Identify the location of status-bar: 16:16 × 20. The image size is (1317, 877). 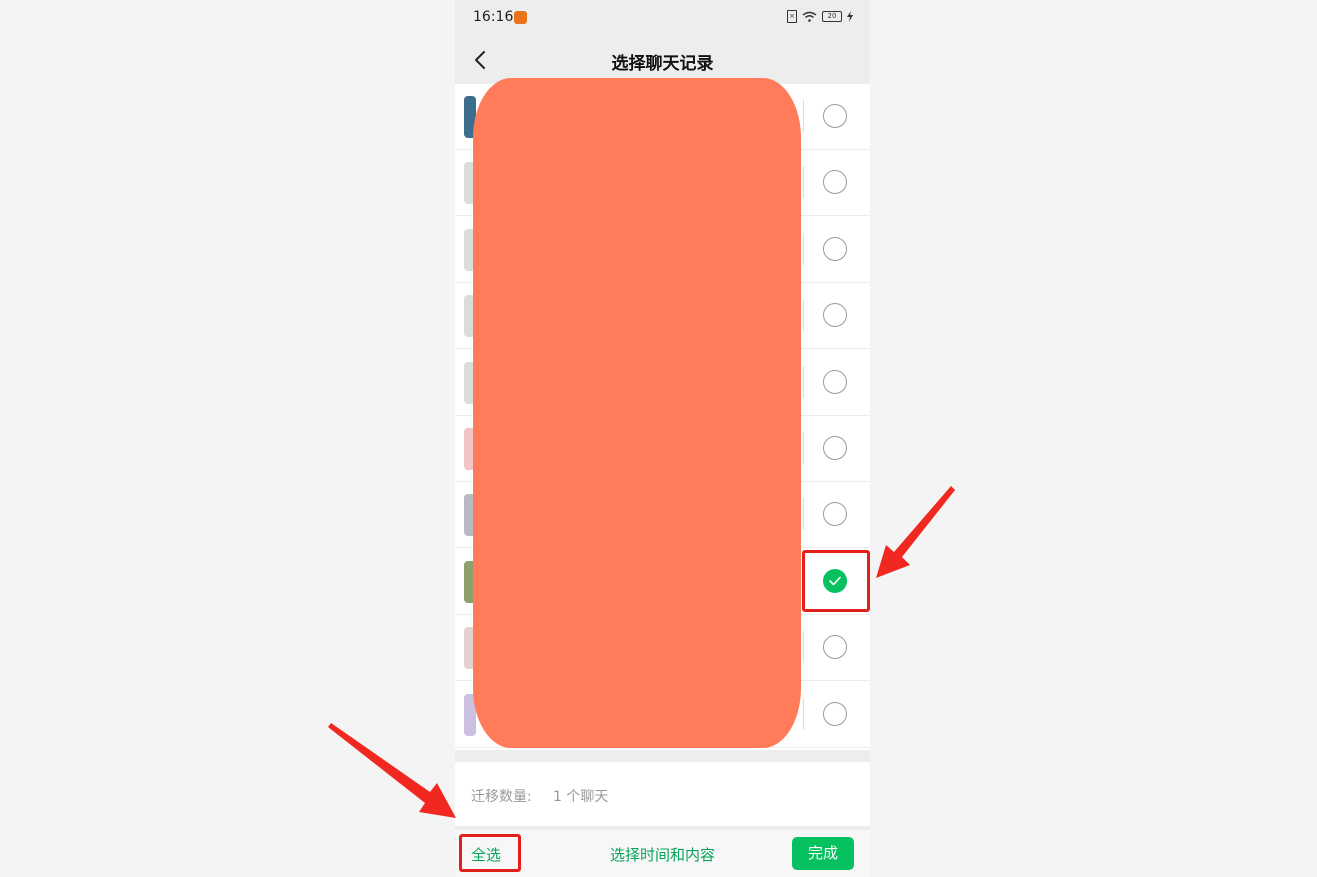
(662, 18).